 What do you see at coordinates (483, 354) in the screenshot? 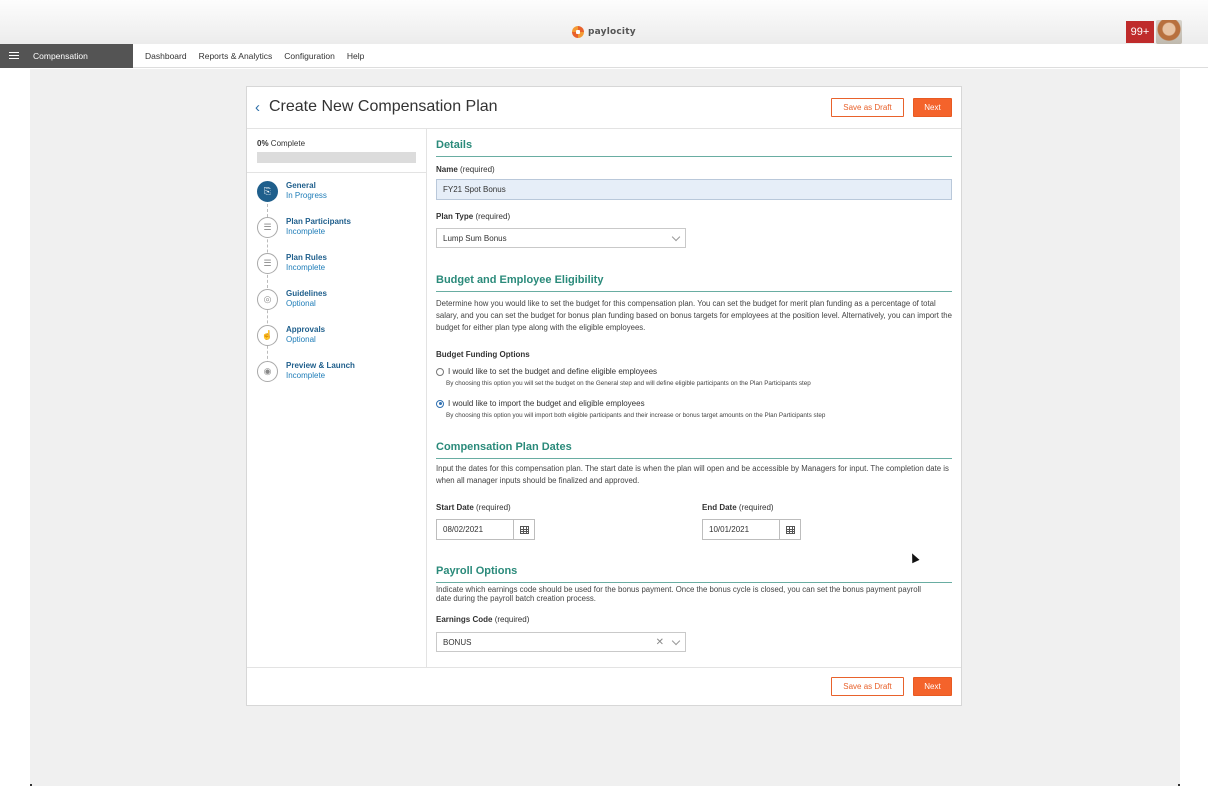
I see `budget-options-label: Budget Funding Options` at bounding box center [483, 354].